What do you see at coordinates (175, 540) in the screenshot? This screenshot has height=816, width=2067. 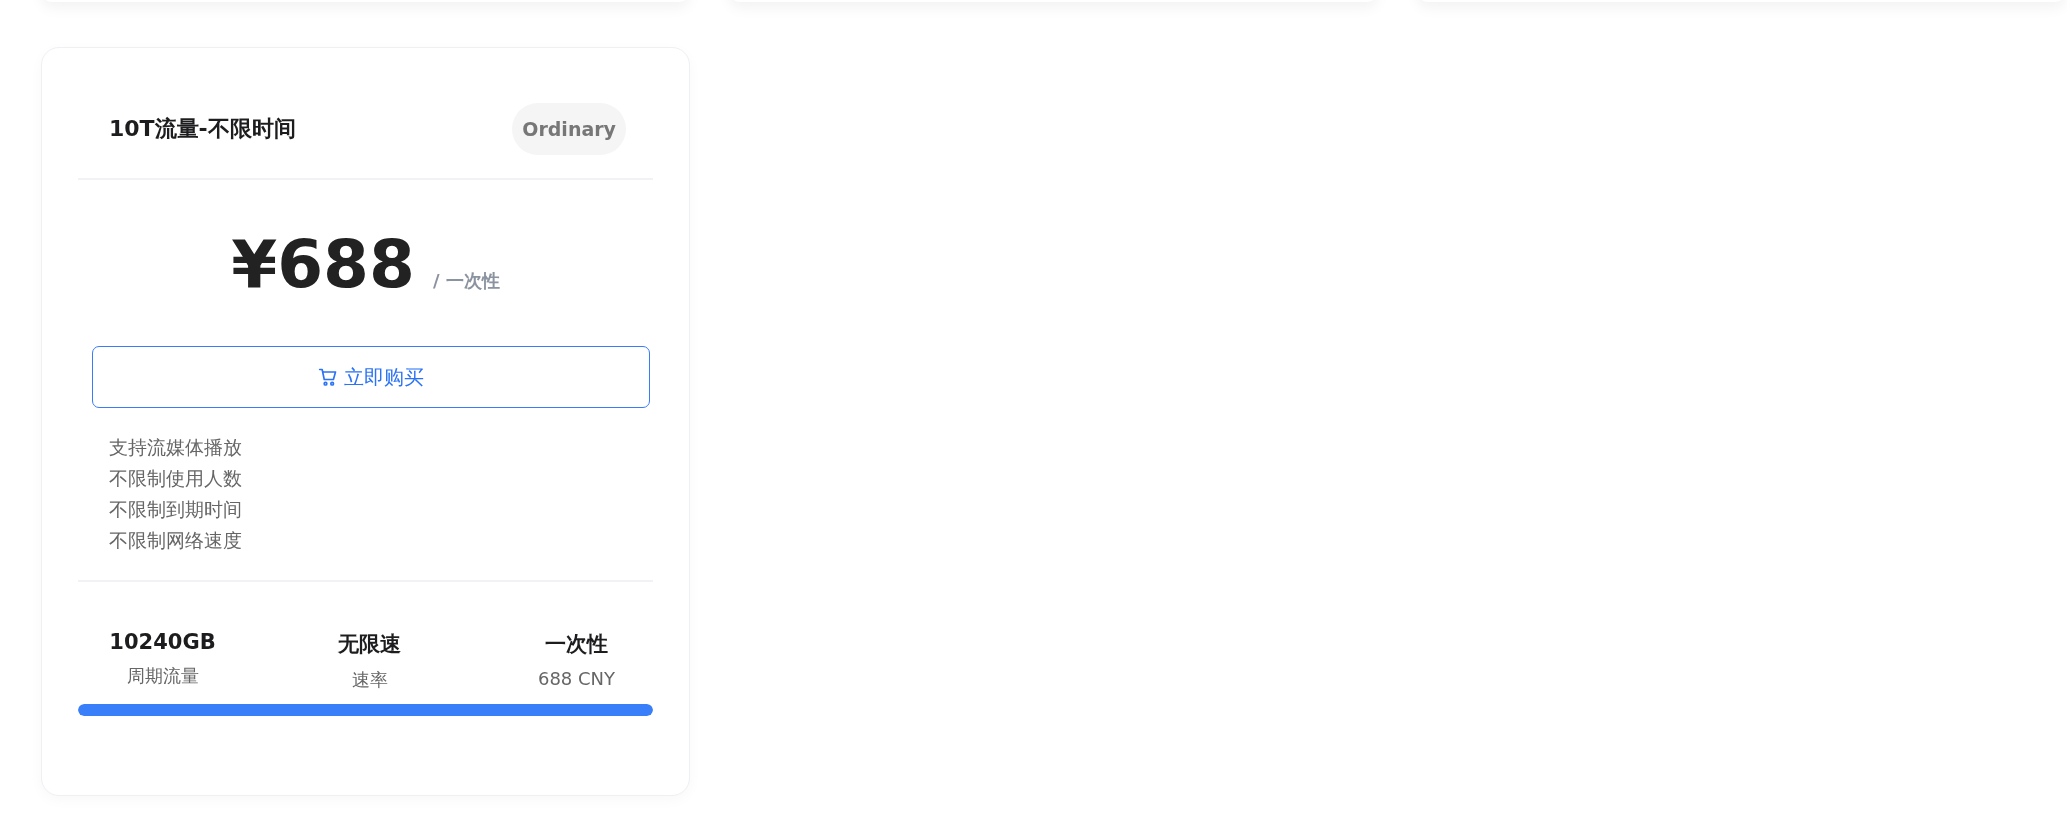 I see `feature-text: 不限制网络速度` at bounding box center [175, 540].